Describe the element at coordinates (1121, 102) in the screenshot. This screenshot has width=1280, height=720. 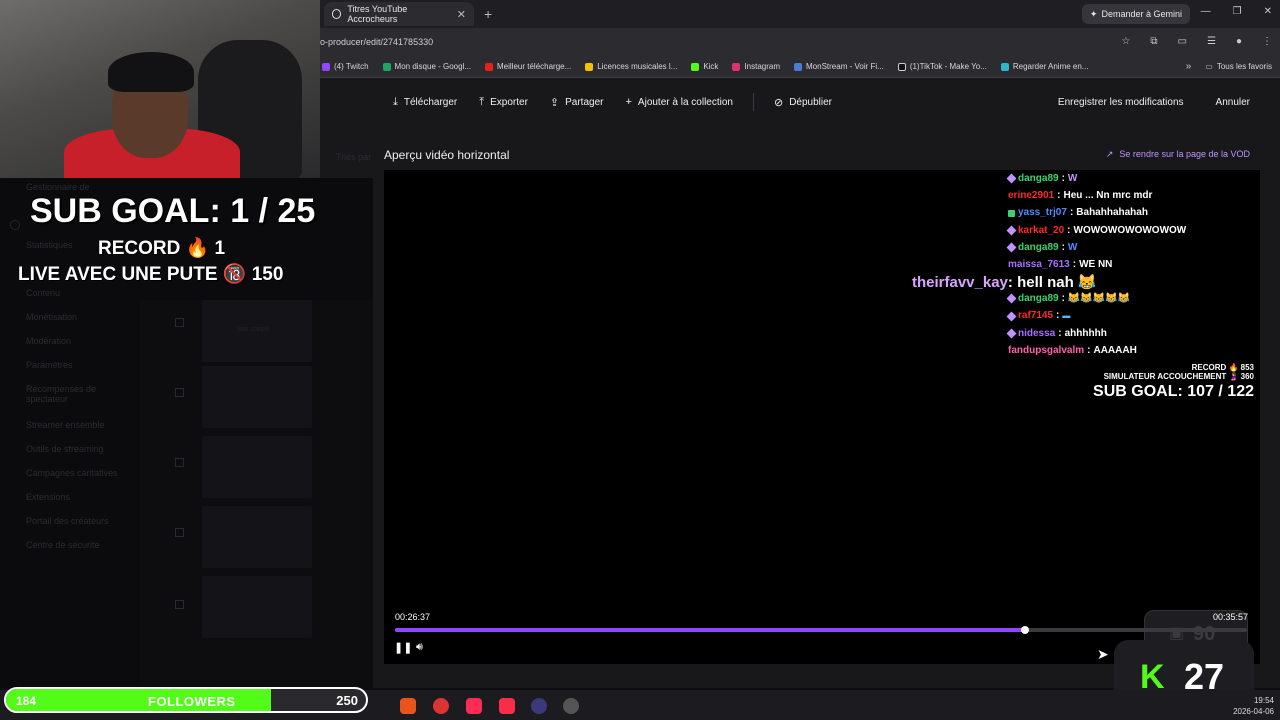
I see `save-button: Enregistrer les modifications` at that location.